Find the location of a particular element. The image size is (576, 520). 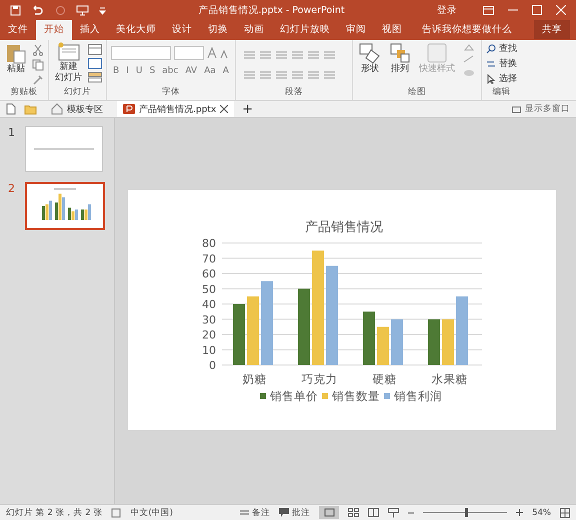

group-label: 字体 is located at coordinates (171, 92).